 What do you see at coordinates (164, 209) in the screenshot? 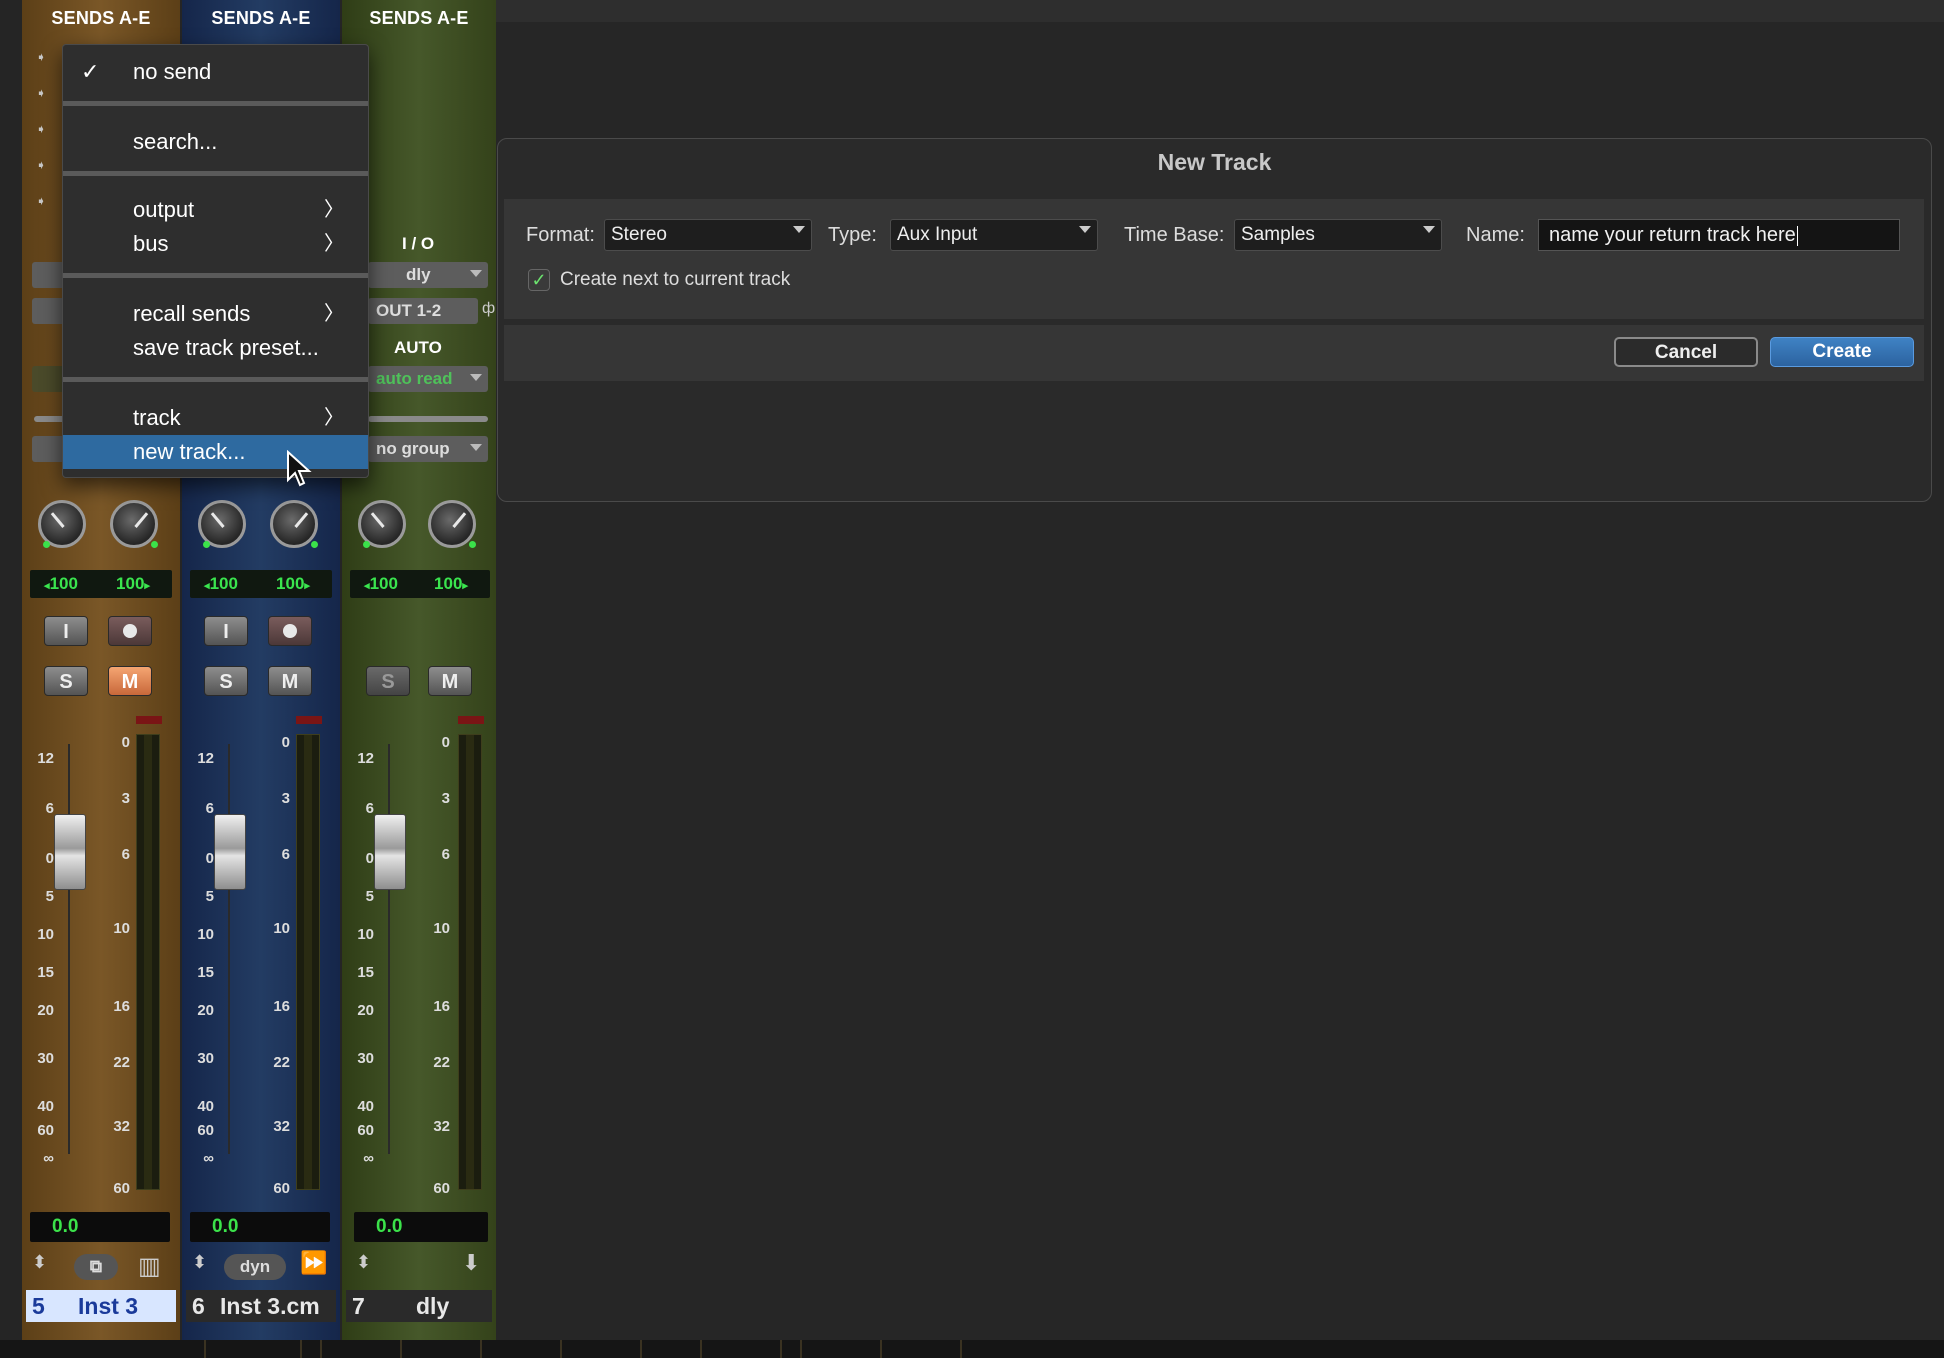
I see `menu-item-label: output` at bounding box center [164, 209].